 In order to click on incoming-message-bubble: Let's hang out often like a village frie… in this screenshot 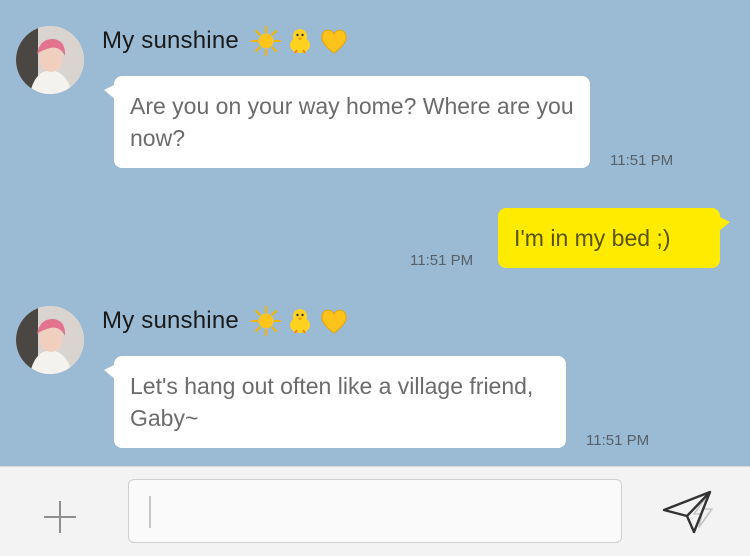, I will do `click(335, 402)`.